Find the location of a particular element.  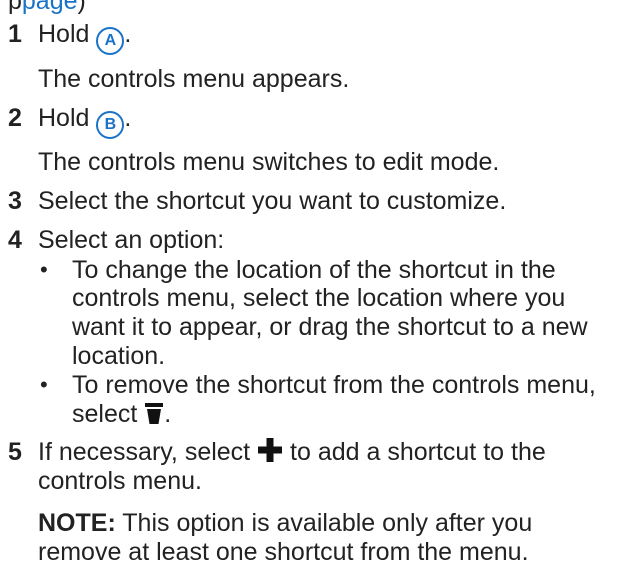

step-1-note: The controls menu appears. is located at coordinates (194, 79).